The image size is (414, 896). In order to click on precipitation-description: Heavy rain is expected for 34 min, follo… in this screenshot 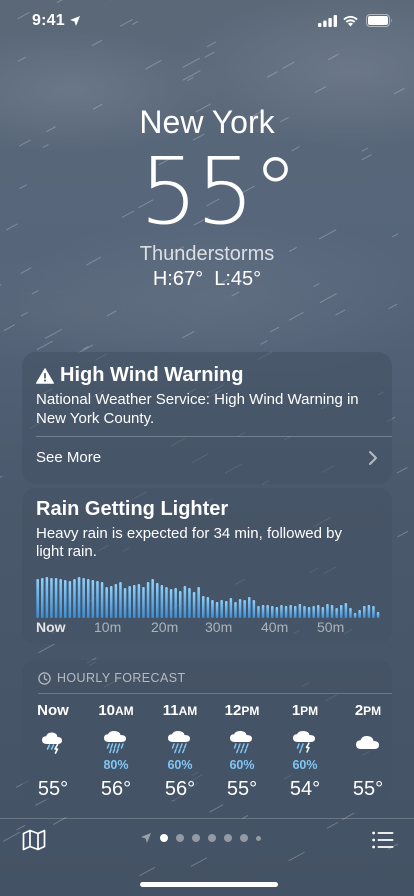, I will do `click(189, 542)`.